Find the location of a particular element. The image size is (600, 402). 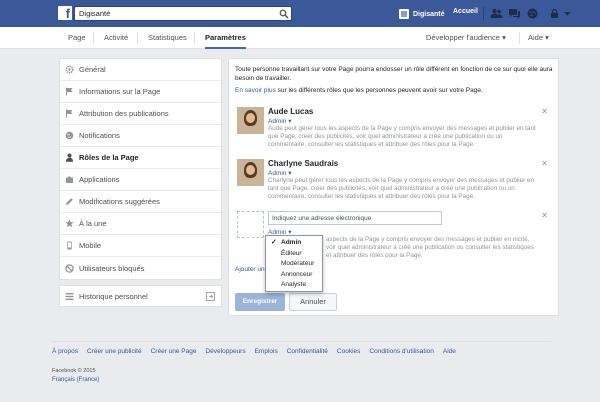

footer-link-privacy: Confidentialité is located at coordinates (307, 351).